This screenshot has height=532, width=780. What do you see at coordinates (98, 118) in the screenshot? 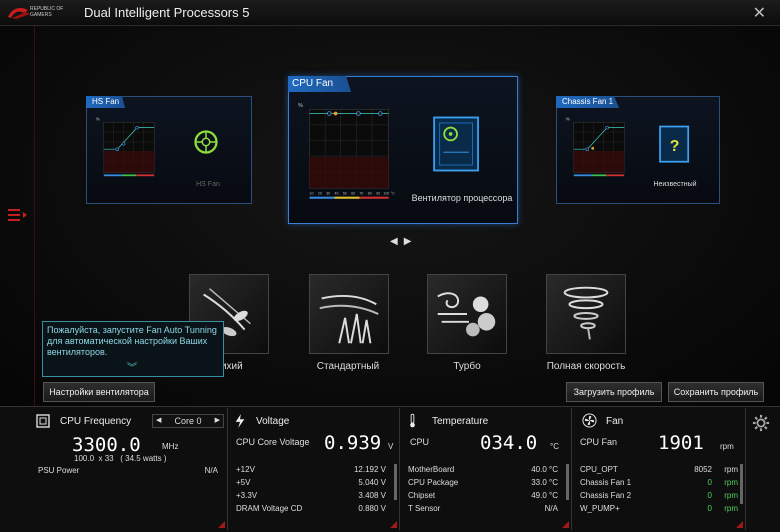
I see `y-axis-symbol: %` at bounding box center [98, 118].